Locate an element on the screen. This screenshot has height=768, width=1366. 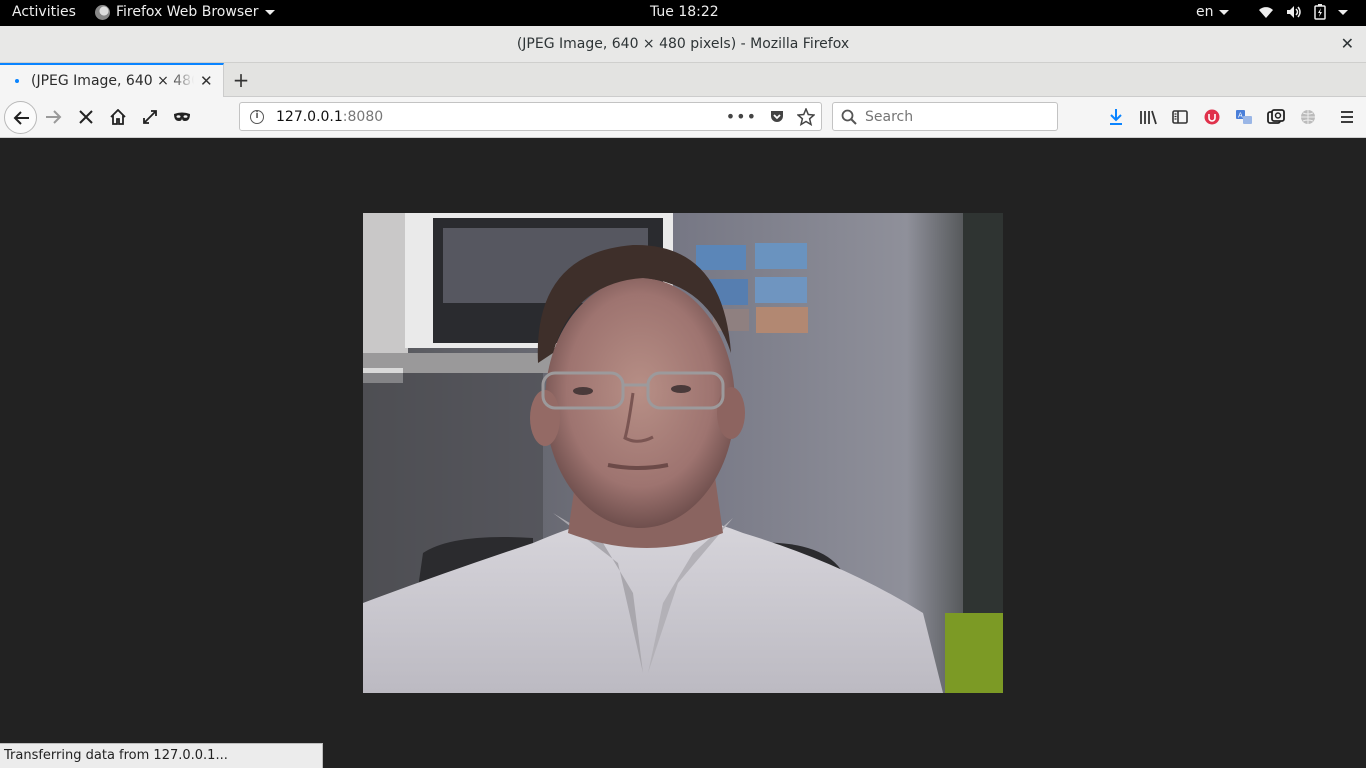
forward-button is located at coordinates (54, 117).